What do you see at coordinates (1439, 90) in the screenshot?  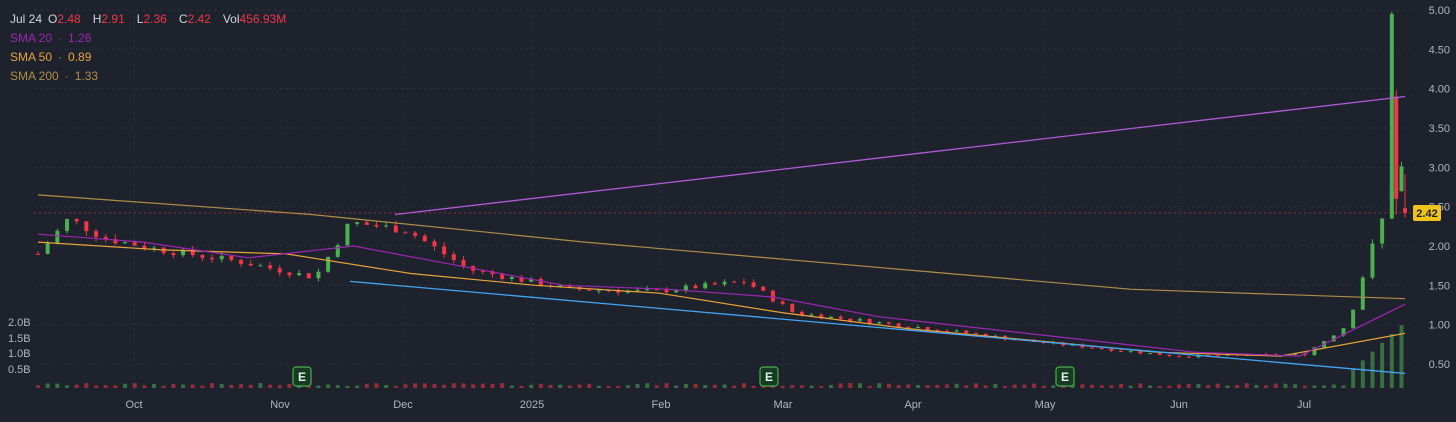 I see `y-tick-label: 4.00` at bounding box center [1439, 90].